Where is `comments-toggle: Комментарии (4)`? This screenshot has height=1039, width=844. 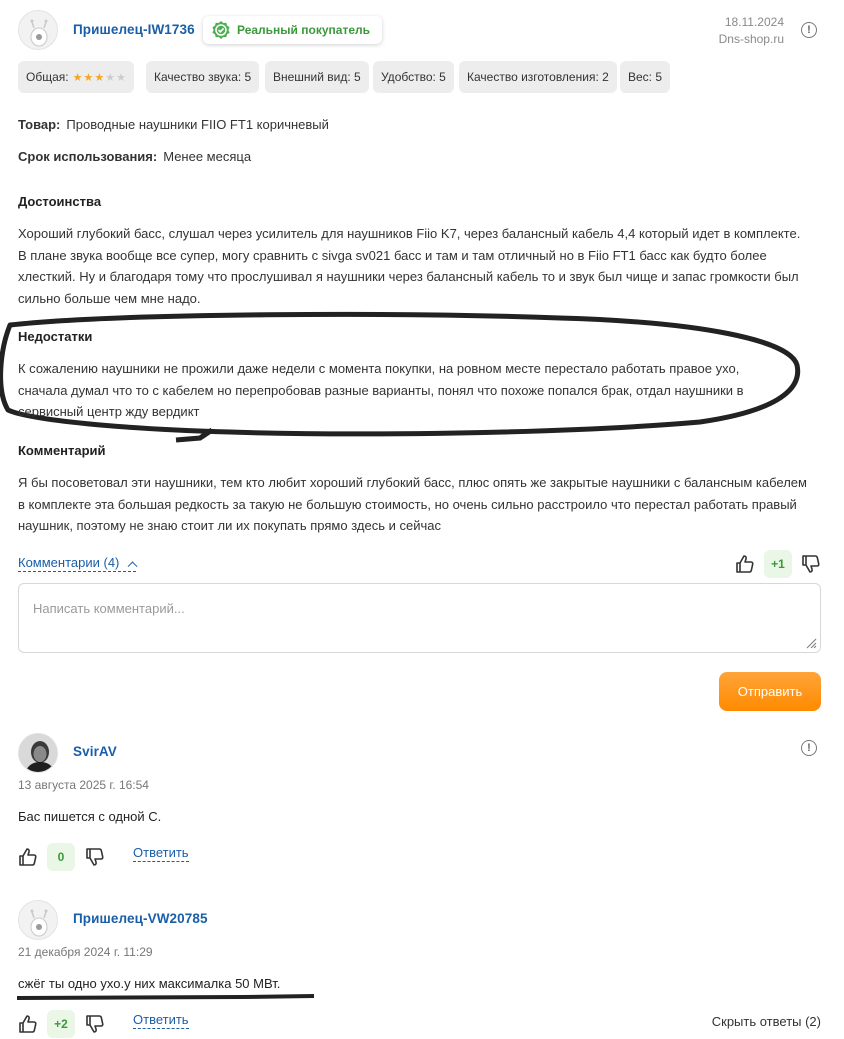 comments-toggle: Комментарии (4) is located at coordinates (78, 563).